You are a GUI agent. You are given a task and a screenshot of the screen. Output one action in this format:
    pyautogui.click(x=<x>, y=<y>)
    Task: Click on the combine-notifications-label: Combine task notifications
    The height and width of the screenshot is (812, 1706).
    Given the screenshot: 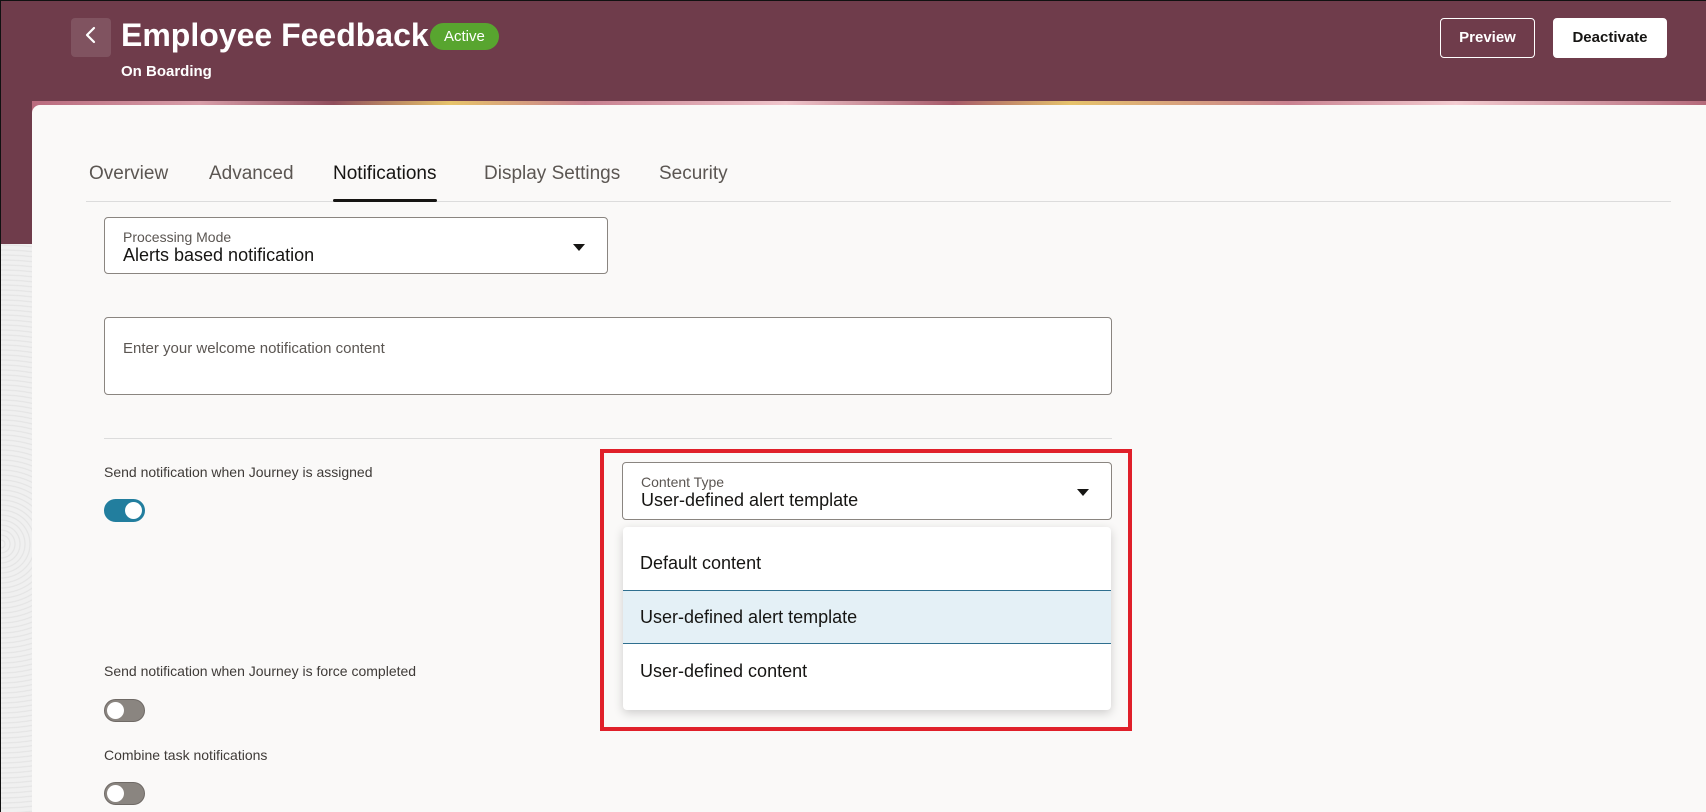 What is the action you would take?
    pyautogui.click(x=186, y=755)
    